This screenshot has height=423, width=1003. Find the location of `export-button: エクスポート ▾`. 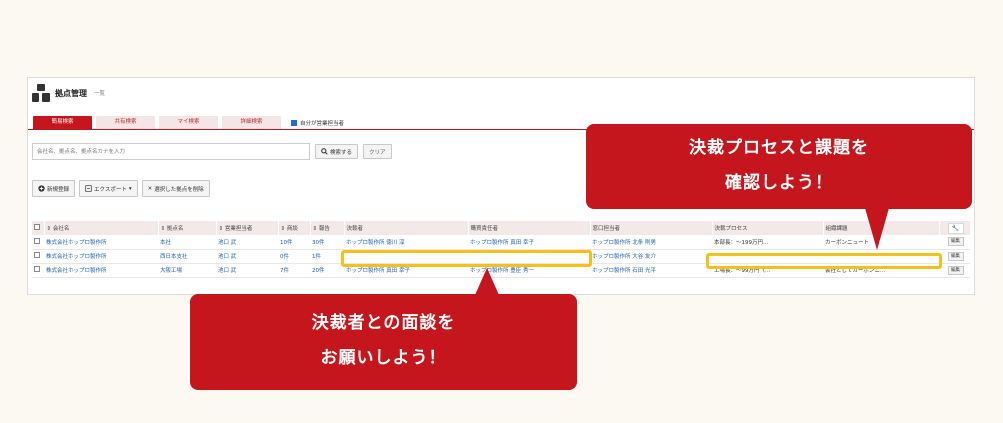

export-button: エクスポート ▾ is located at coordinates (108, 188).